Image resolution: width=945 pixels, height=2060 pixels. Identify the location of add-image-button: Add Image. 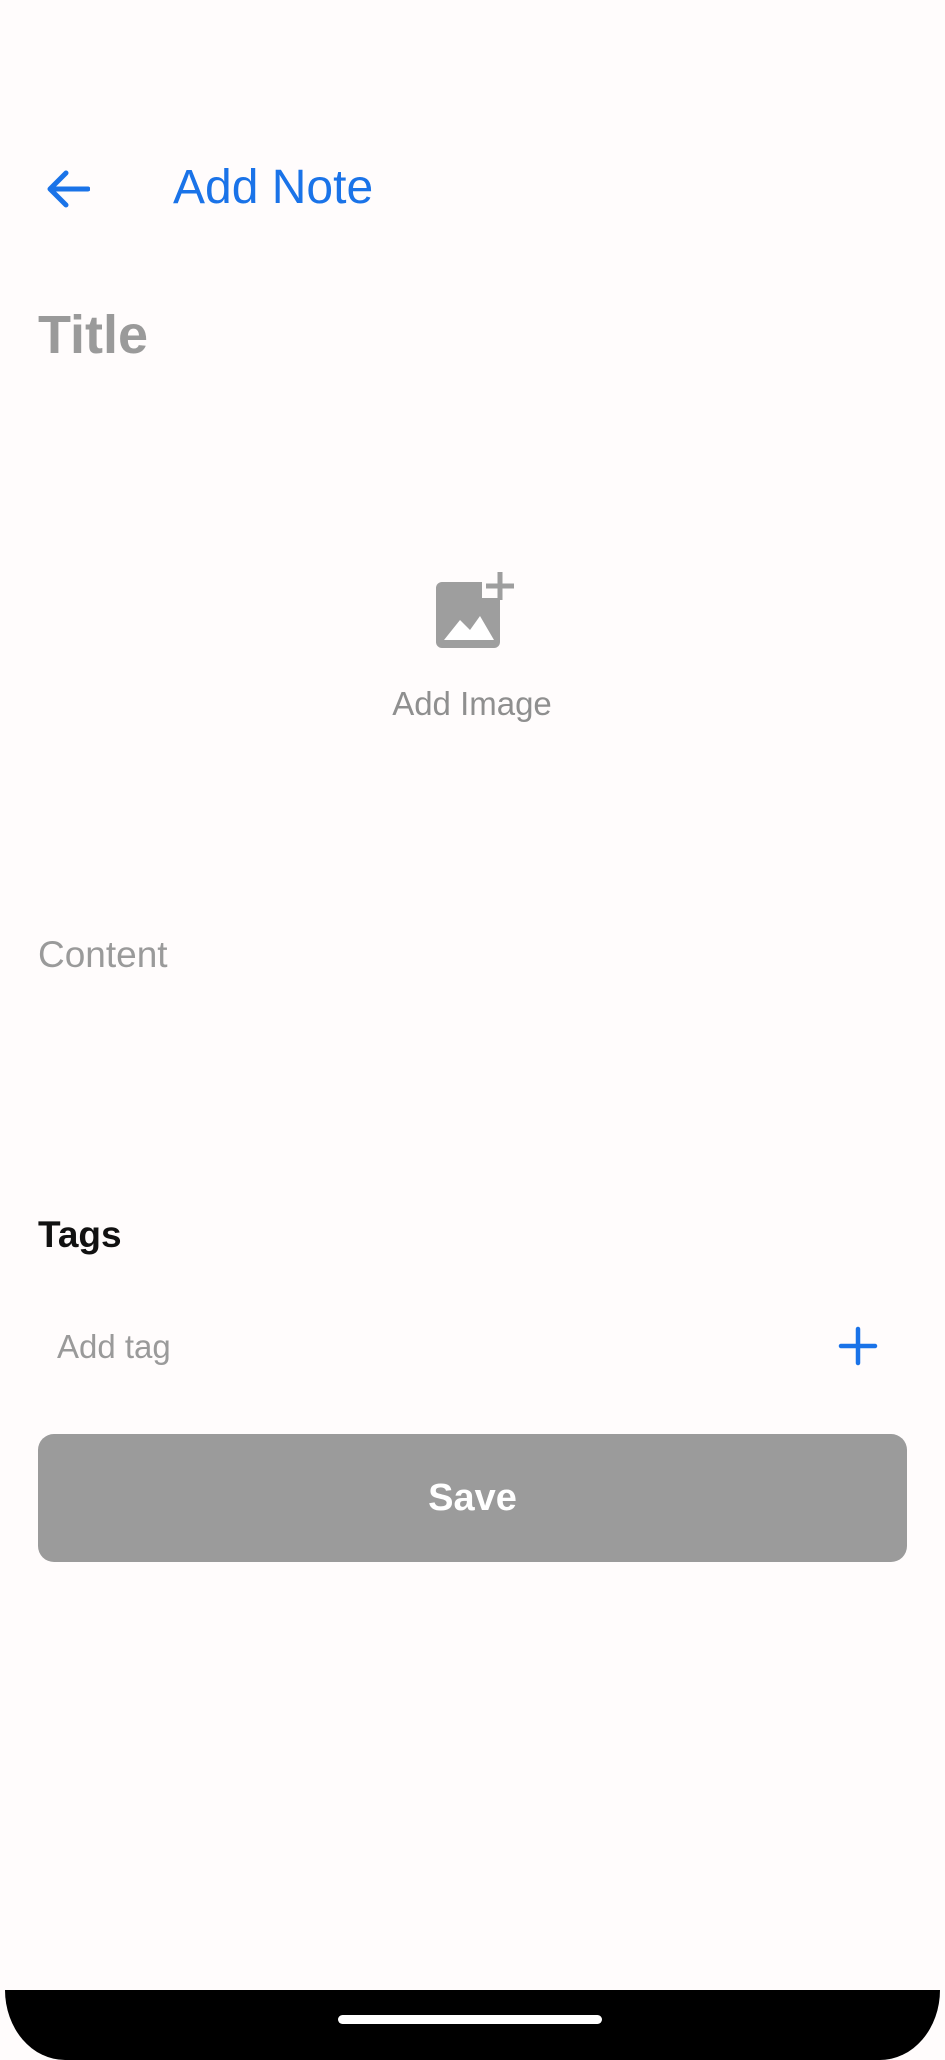
(472, 650).